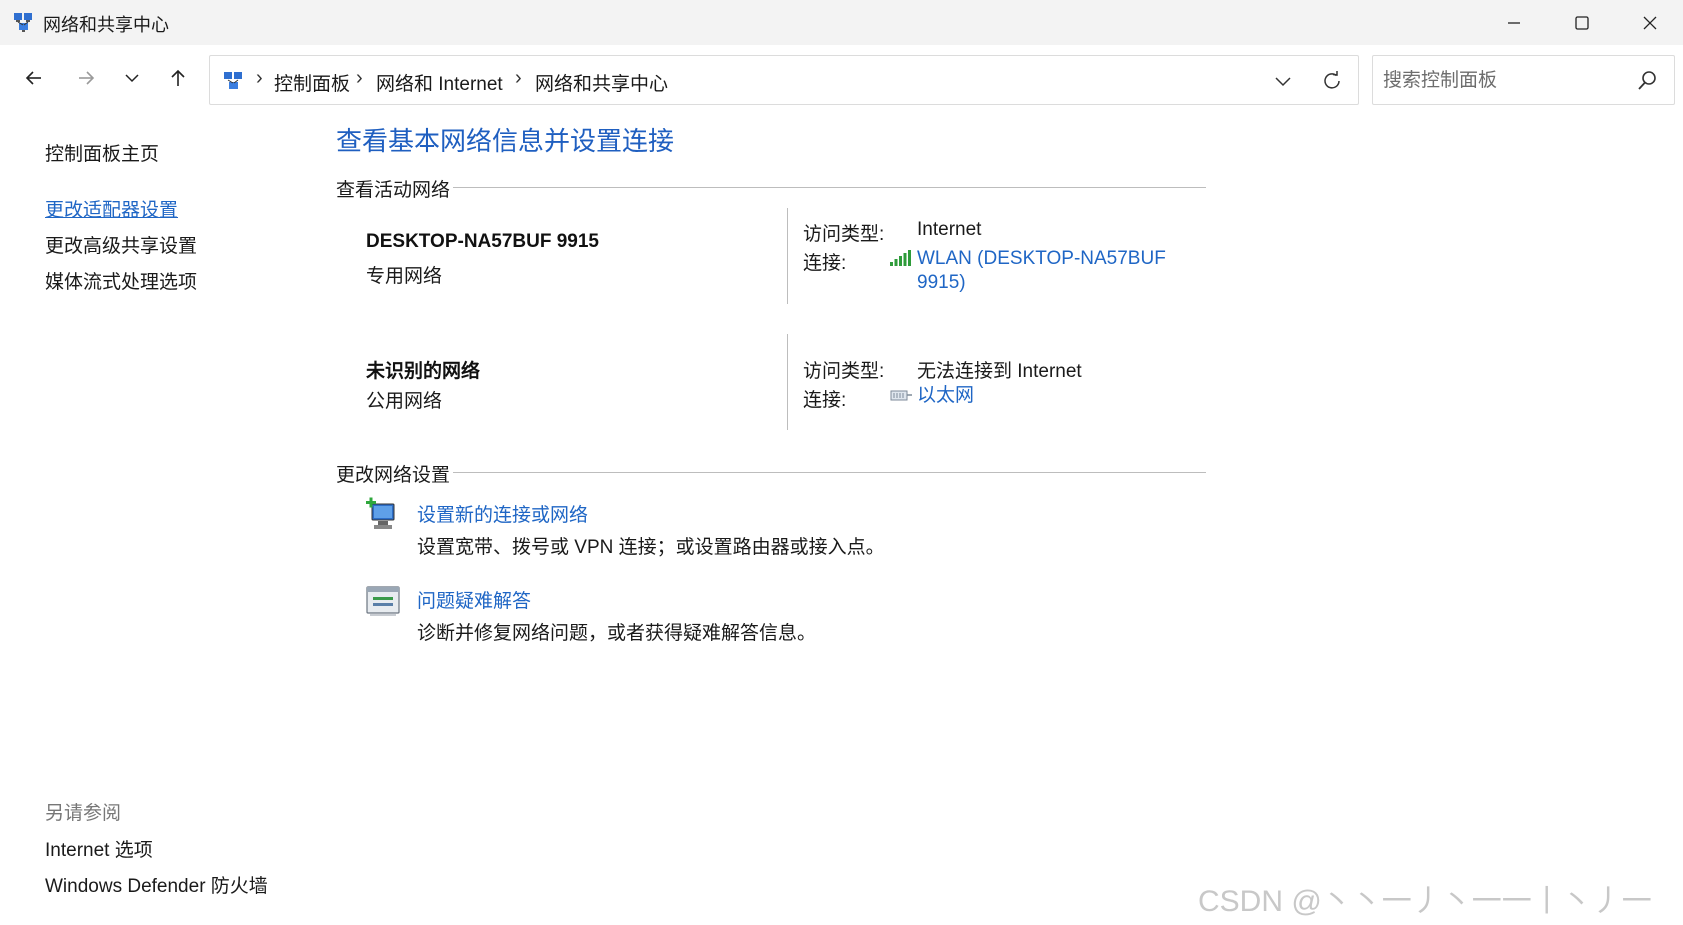  Describe the element at coordinates (1503, 81) in the screenshot. I see `search-input` at that location.